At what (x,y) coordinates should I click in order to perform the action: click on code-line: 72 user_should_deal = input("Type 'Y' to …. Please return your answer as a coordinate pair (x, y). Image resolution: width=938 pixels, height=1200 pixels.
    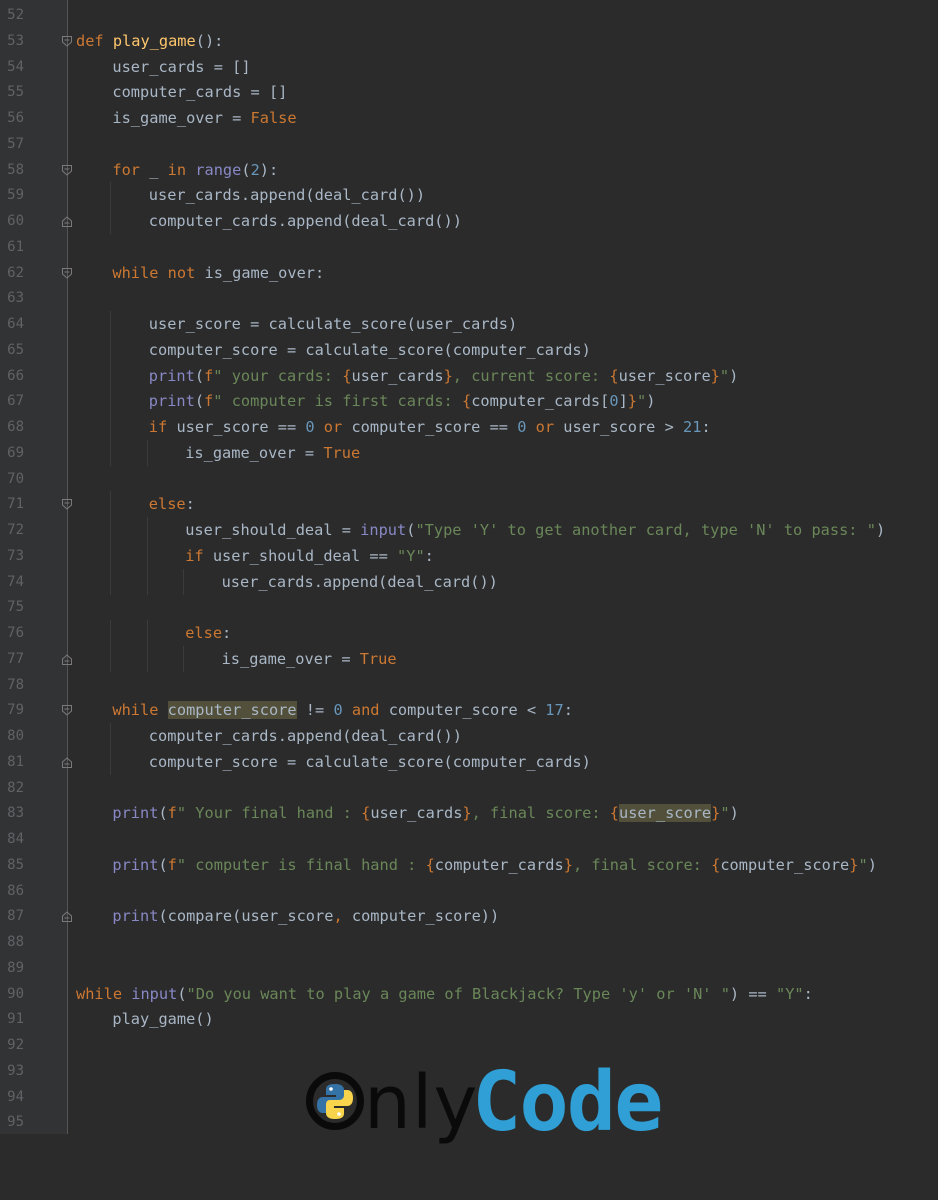
    Looking at the image, I should click on (469, 530).